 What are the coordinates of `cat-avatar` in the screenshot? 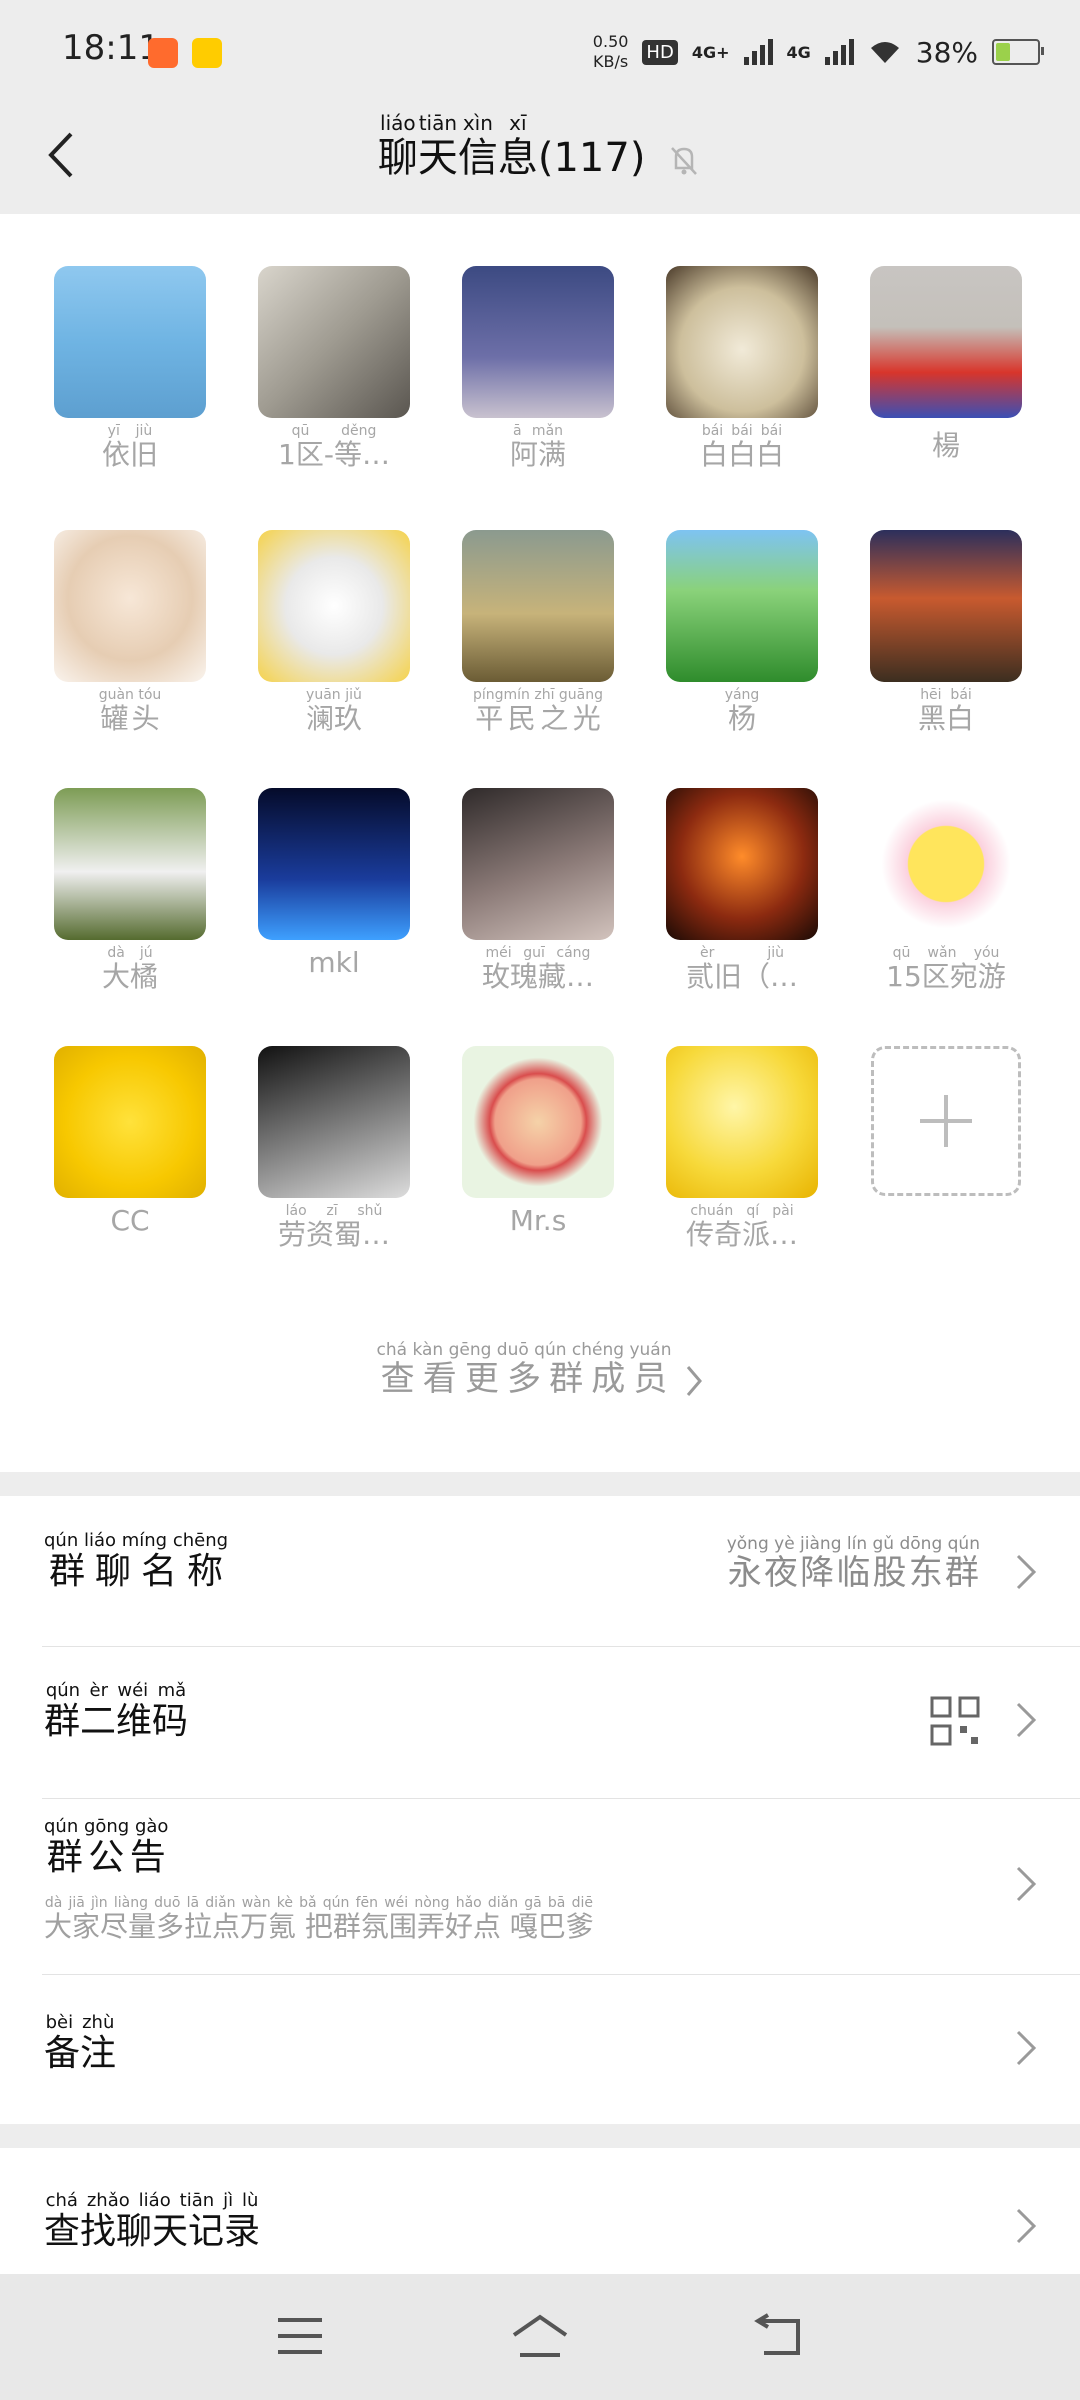 It's located at (742, 342).